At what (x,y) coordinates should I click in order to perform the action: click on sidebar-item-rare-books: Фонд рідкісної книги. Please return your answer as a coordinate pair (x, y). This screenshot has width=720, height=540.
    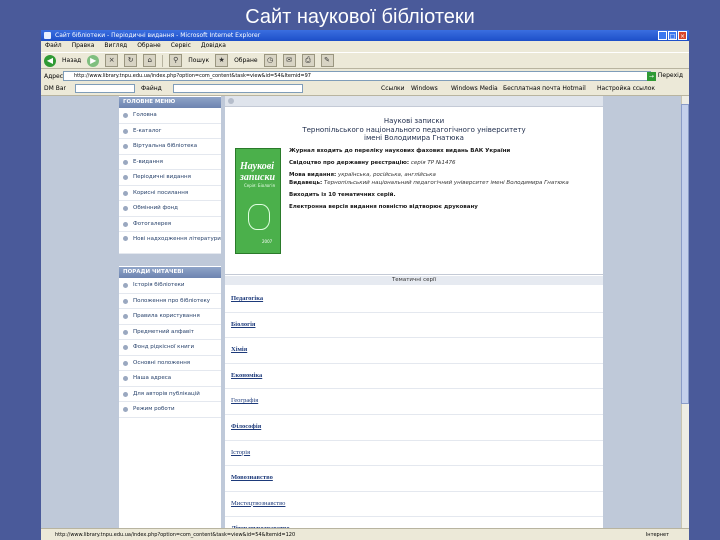
    Looking at the image, I should click on (170, 348).